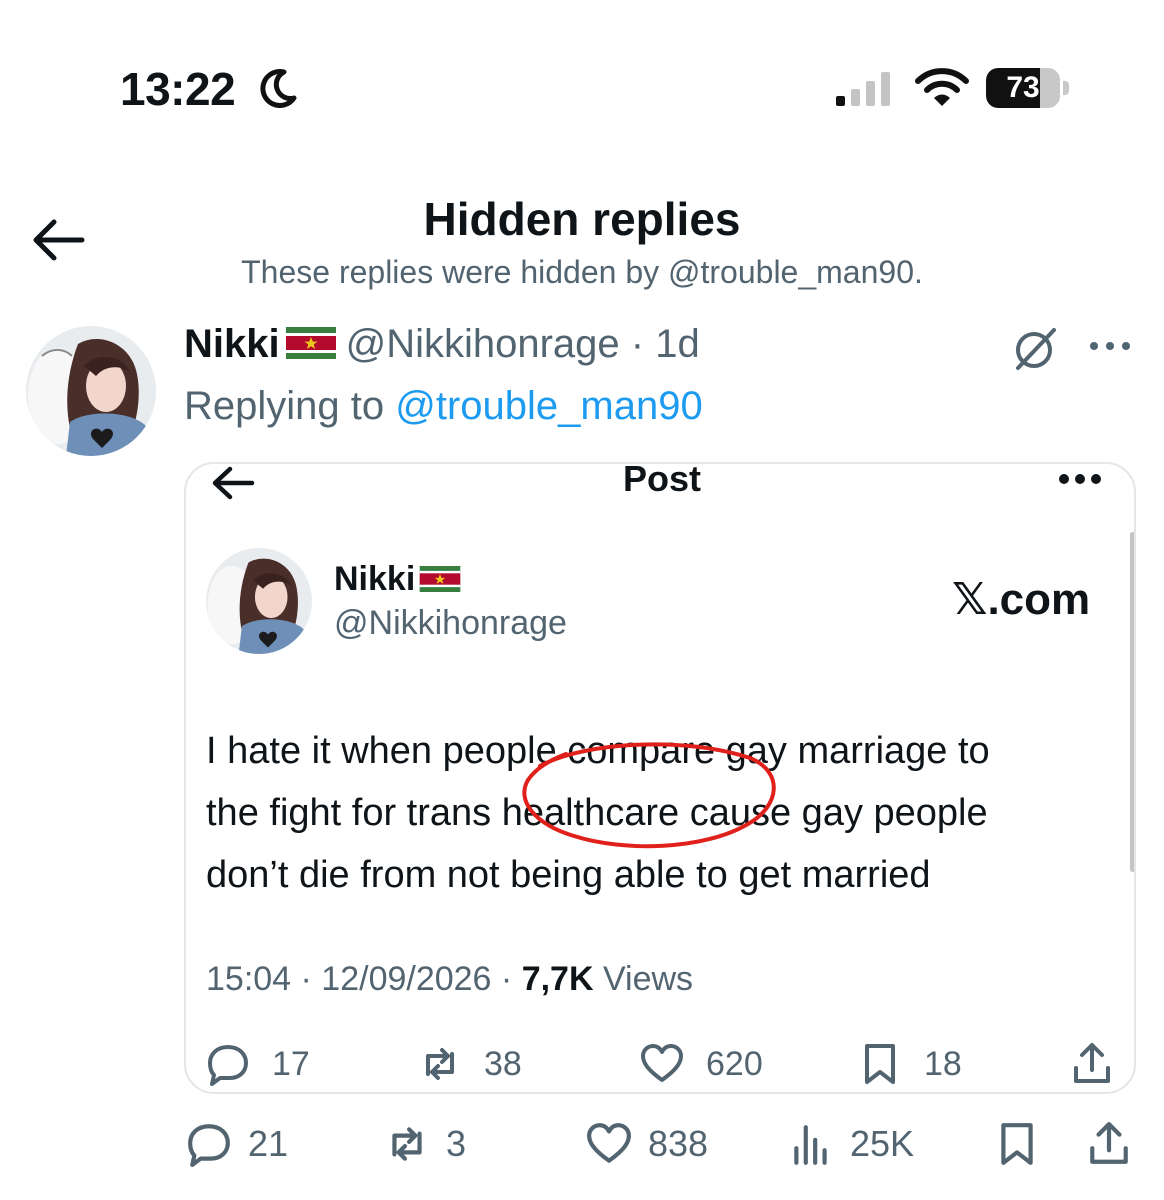 The image size is (1164, 1200). I want to click on wifi-icon, so click(942, 87).